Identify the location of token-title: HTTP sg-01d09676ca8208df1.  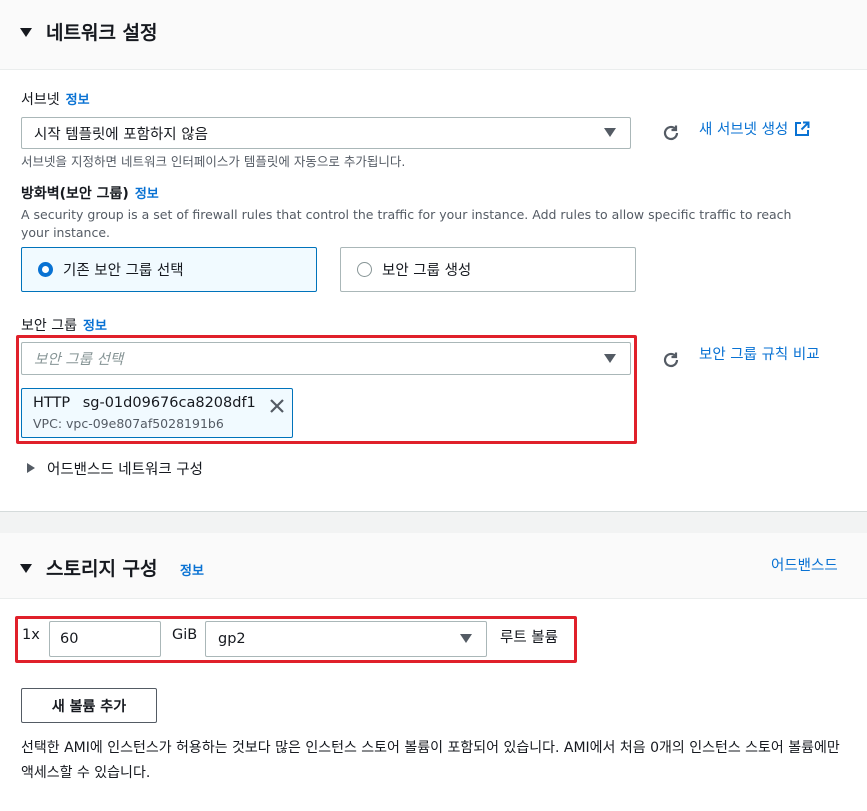
(144, 403).